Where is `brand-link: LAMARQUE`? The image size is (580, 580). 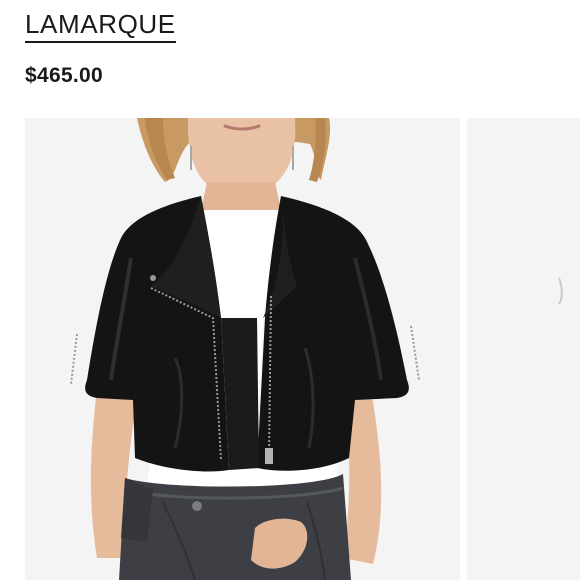
brand-link: LAMARQUE is located at coordinates (100, 25).